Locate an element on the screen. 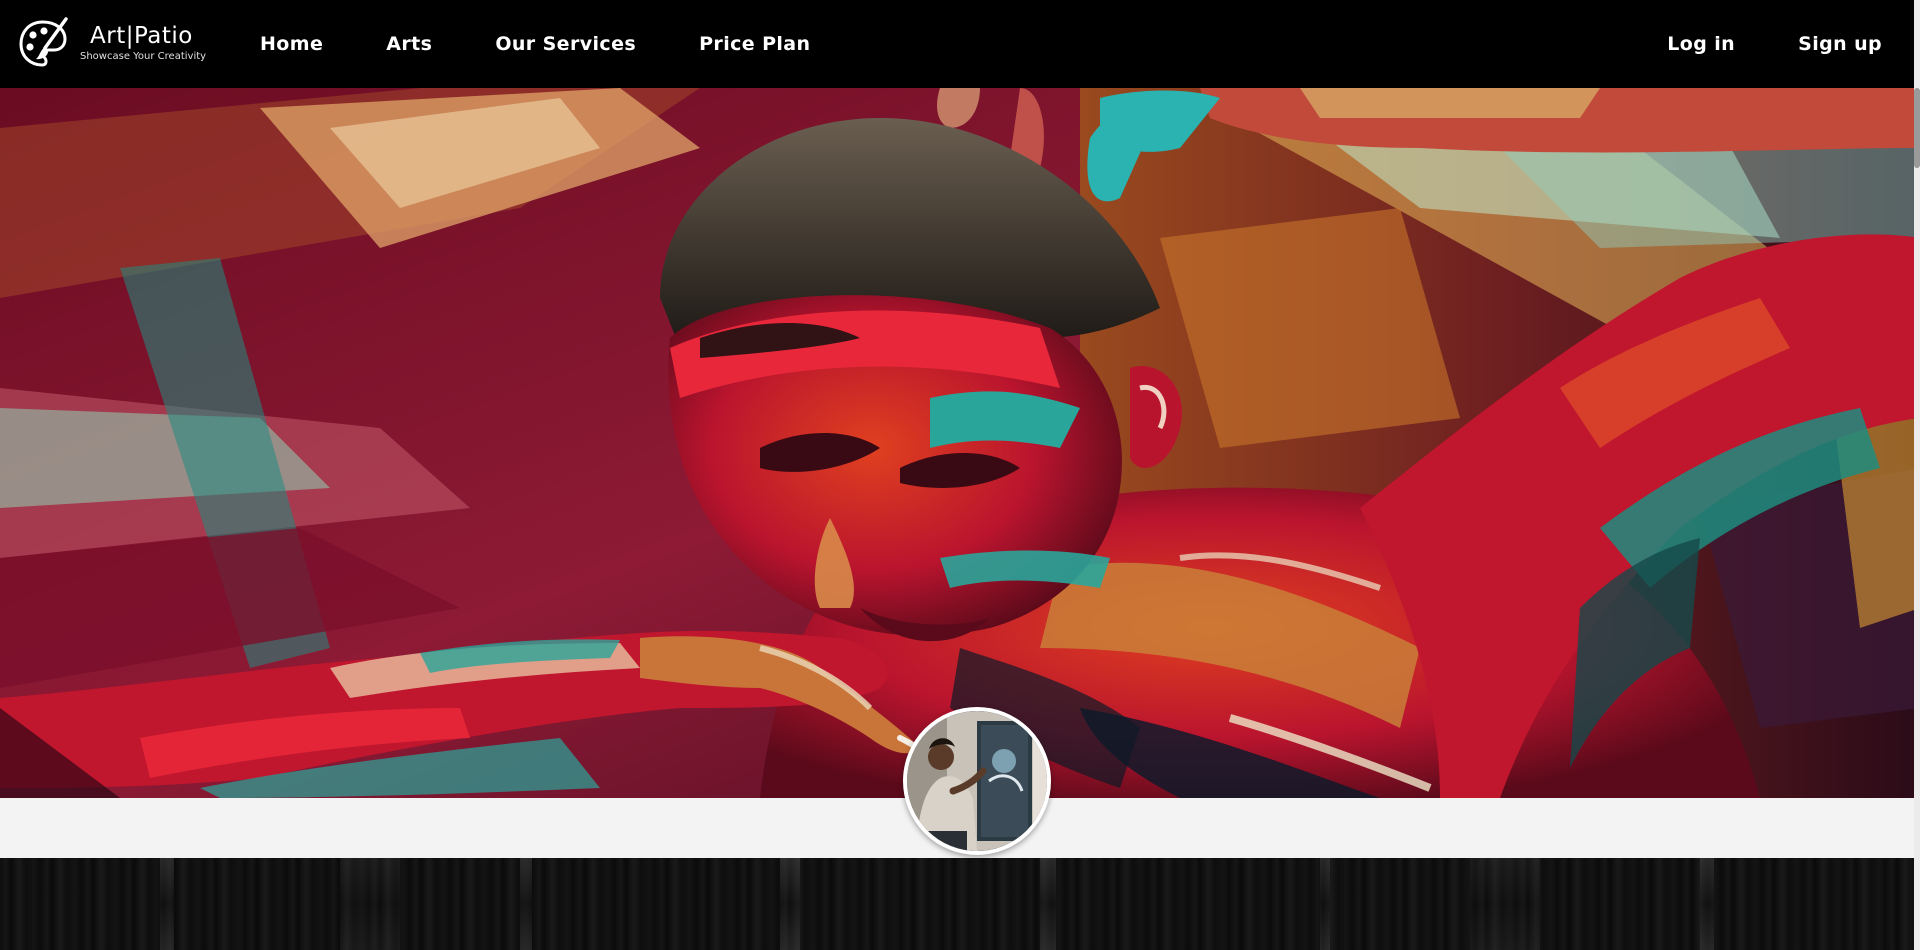 This screenshot has width=1920, height=950. main-nav: Home Arts Our Services Price Plan is located at coordinates (566, 44).